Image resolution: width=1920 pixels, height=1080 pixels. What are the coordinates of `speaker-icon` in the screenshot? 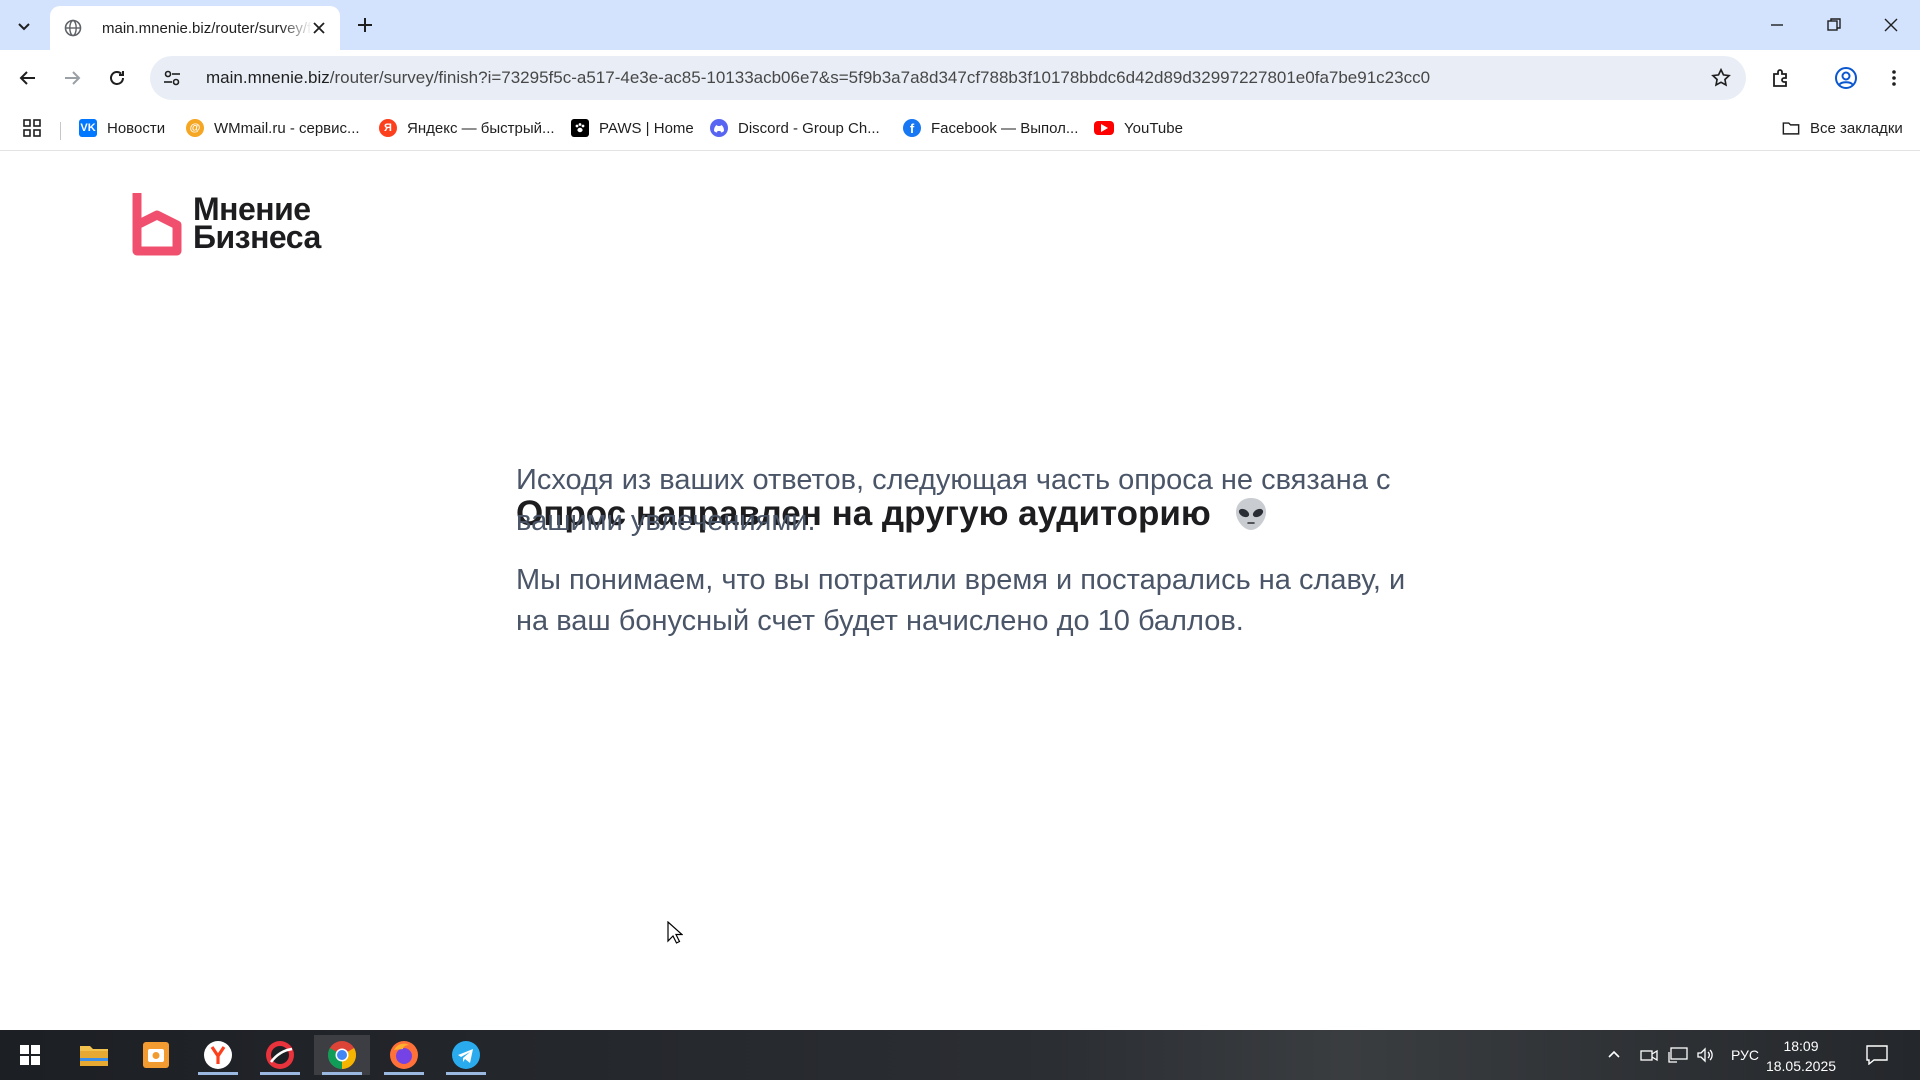 It's located at (1705, 1055).